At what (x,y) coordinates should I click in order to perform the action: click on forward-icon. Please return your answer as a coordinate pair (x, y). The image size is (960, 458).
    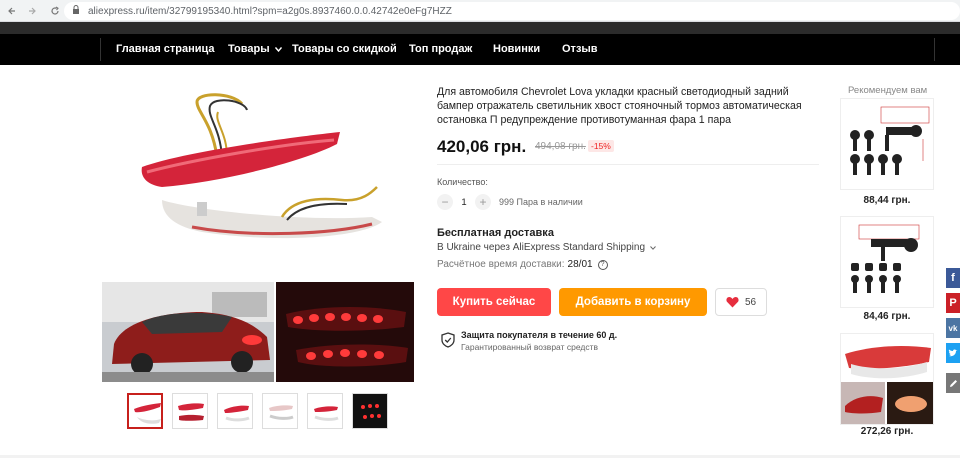
    Looking at the image, I should click on (33, 11).